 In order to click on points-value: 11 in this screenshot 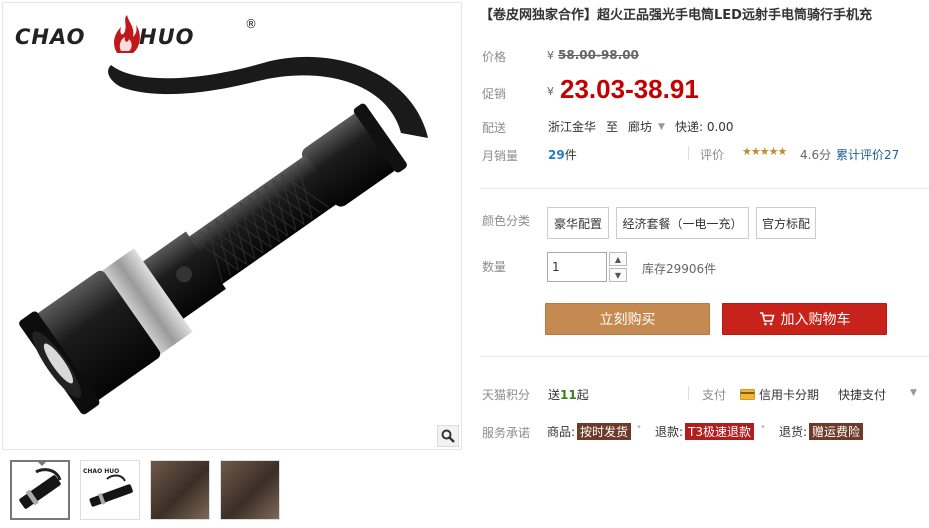, I will do `click(568, 395)`.